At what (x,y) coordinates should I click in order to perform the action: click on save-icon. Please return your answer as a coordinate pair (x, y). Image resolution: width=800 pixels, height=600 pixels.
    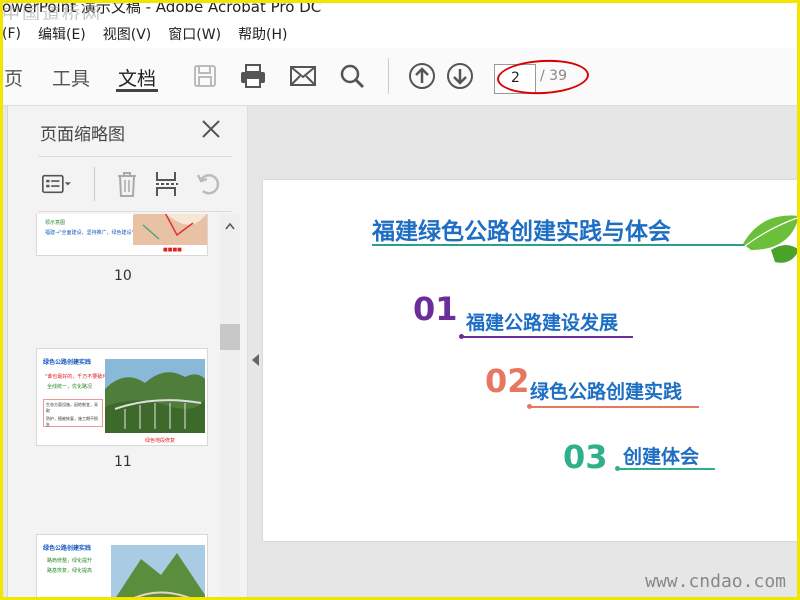
    Looking at the image, I should click on (205, 76).